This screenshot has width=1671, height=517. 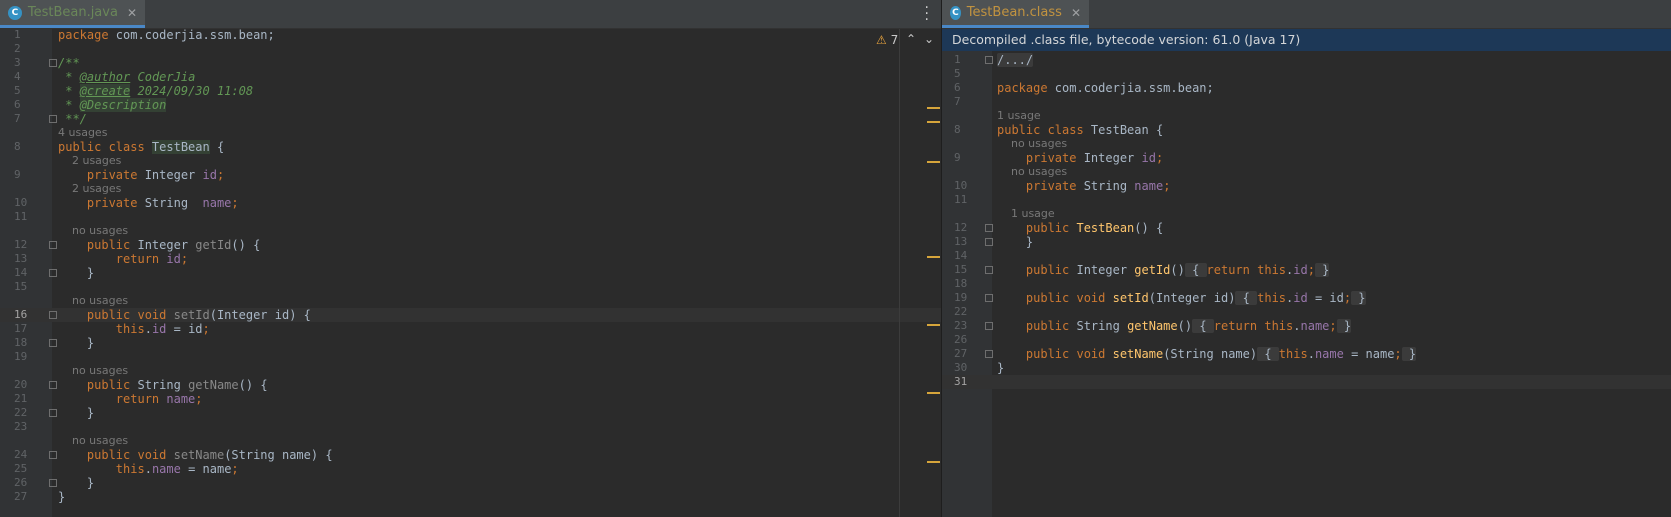 What do you see at coordinates (1306, 340) in the screenshot?
I see `code-line: 26` at bounding box center [1306, 340].